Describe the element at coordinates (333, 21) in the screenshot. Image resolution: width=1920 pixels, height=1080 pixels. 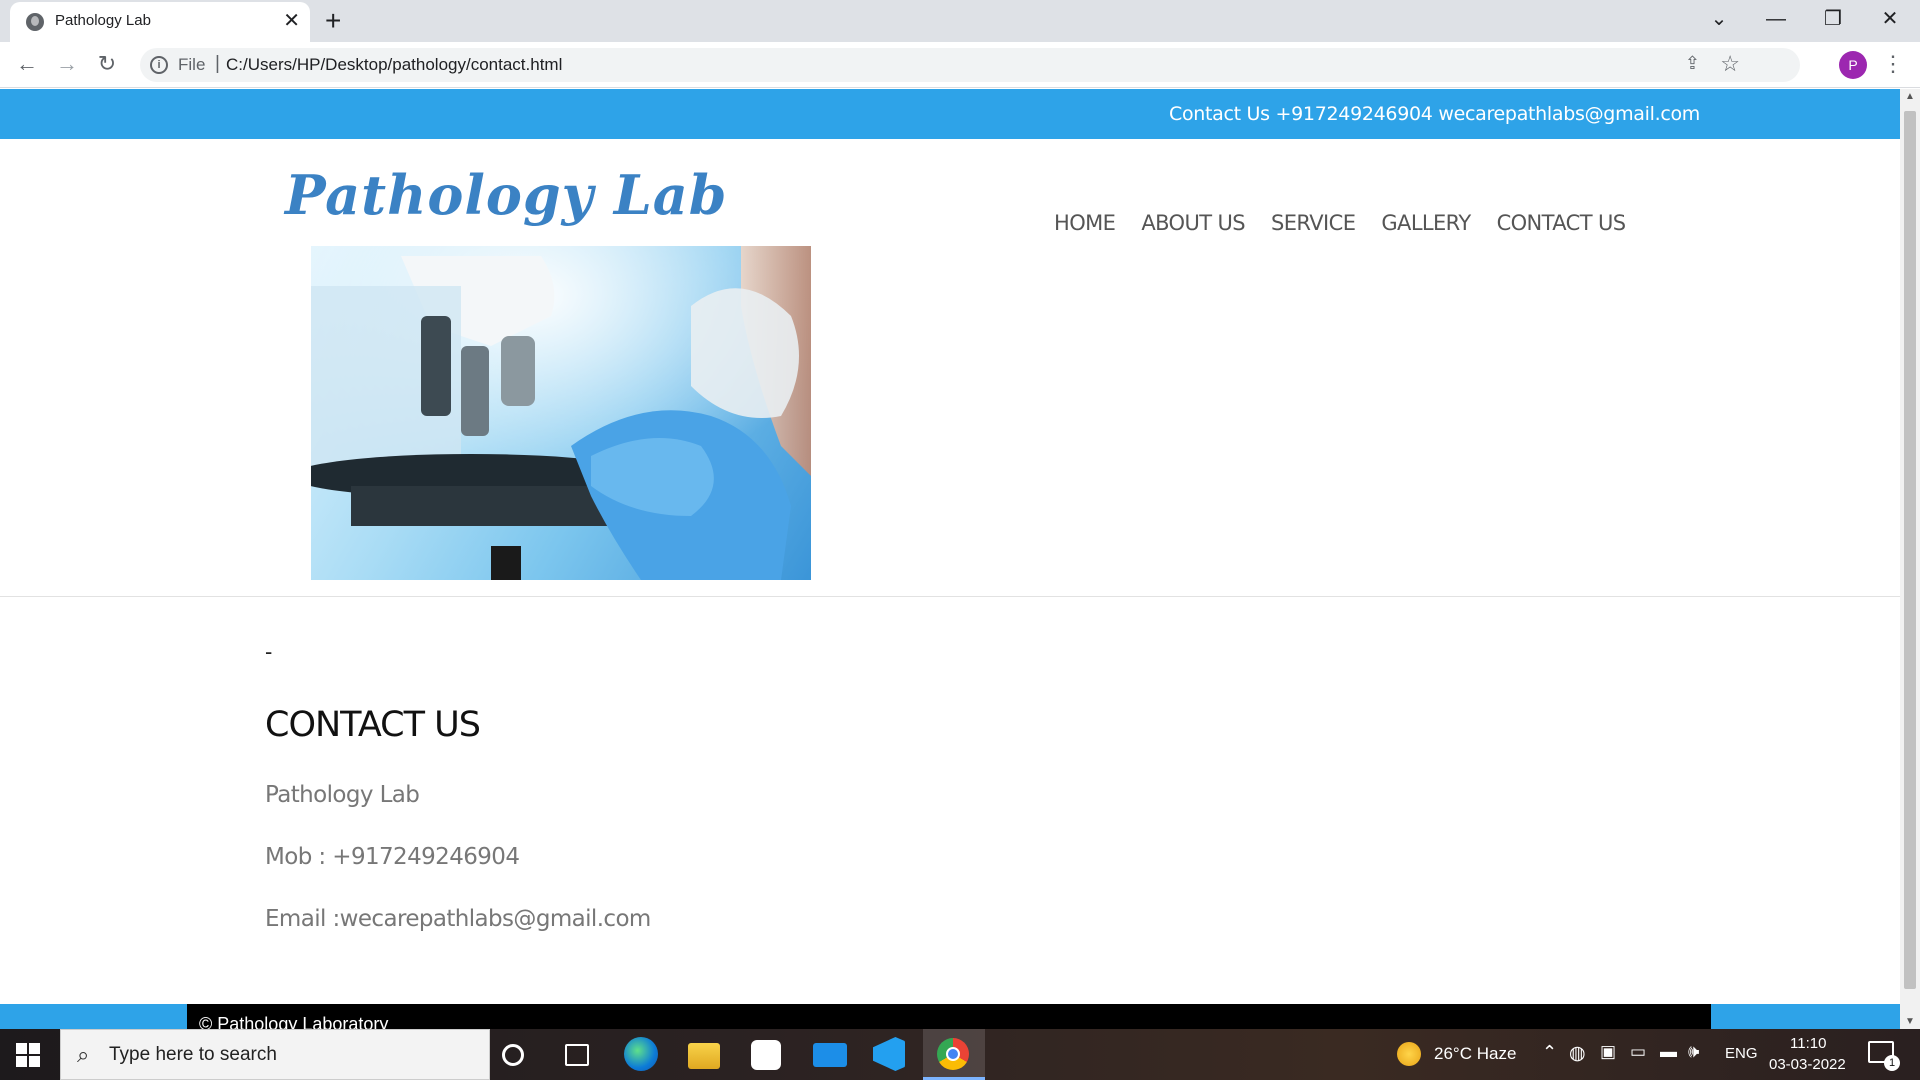
I see `new-tab-button: +` at that location.